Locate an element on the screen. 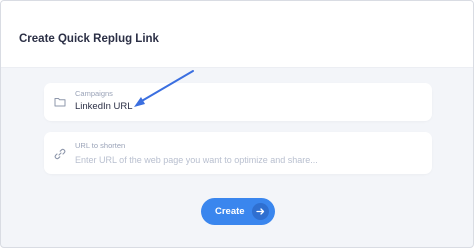 The image size is (474, 248). campaign-value: LinkedIn URL is located at coordinates (104, 106).